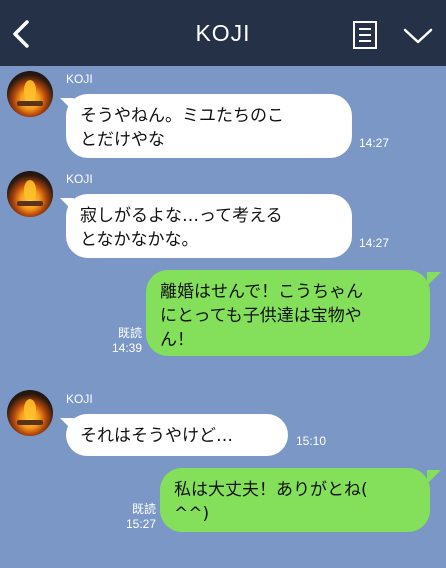 This screenshot has height=568, width=446. I want to click on message-bubble: 離婚はせんで！こうちゃん にとっても子供達は宝物や ん！, so click(288, 313).